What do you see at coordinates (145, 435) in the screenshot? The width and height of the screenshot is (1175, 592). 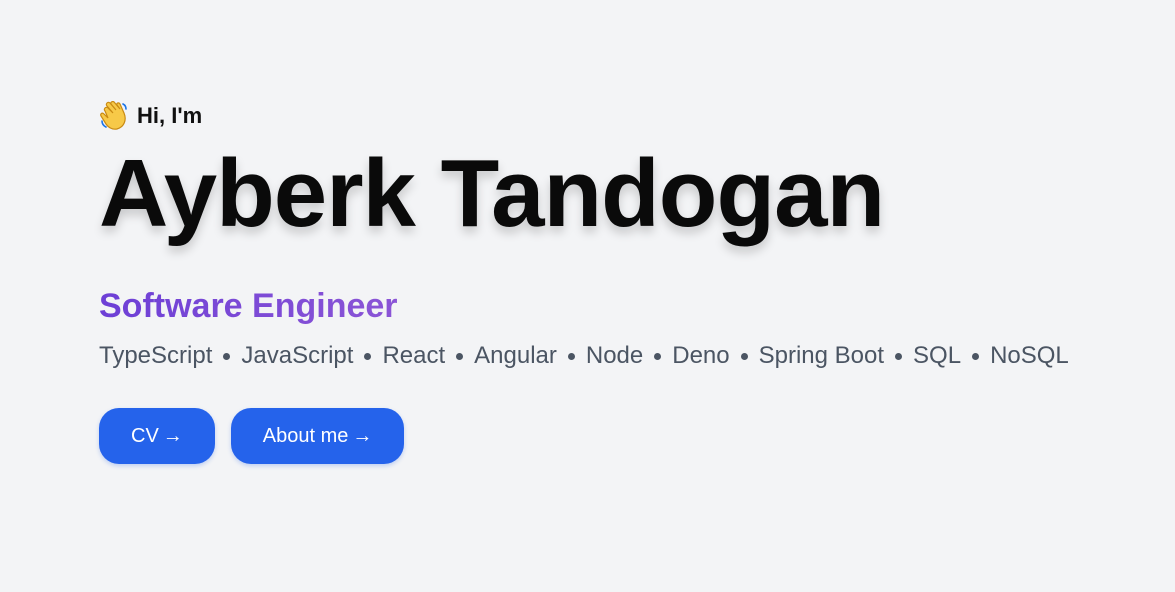 I see `cv-button-label: CV` at bounding box center [145, 435].